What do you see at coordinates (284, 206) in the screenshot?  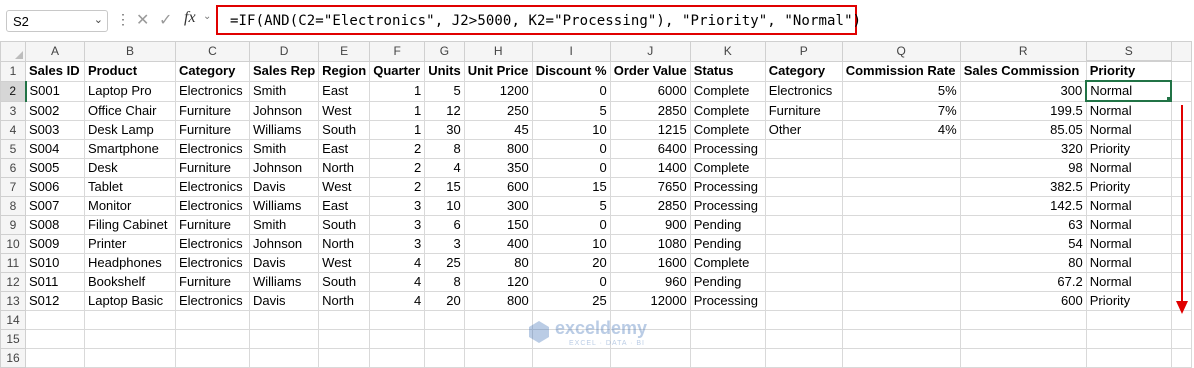 I see `cell: Williams` at bounding box center [284, 206].